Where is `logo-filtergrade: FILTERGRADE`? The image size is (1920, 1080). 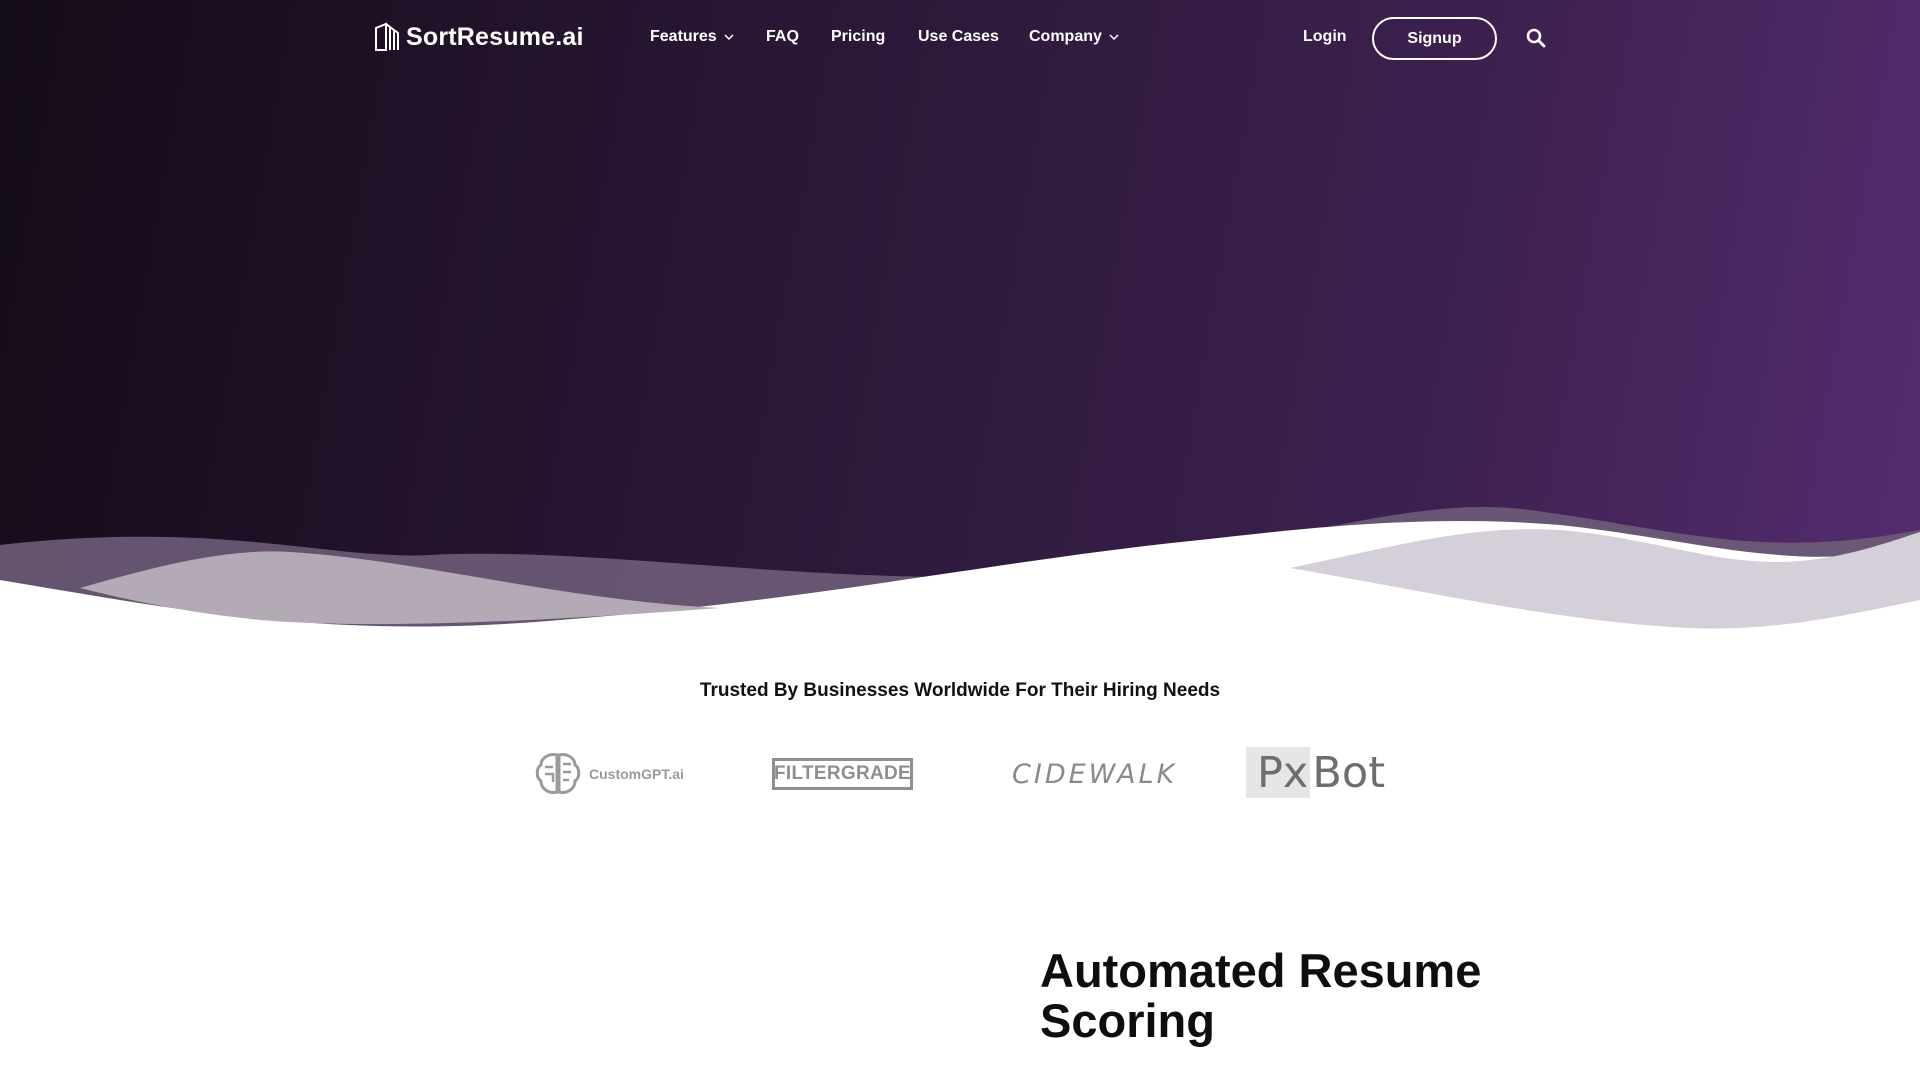 logo-filtergrade: FILTERGRADE is located at coordinates (842, 774).